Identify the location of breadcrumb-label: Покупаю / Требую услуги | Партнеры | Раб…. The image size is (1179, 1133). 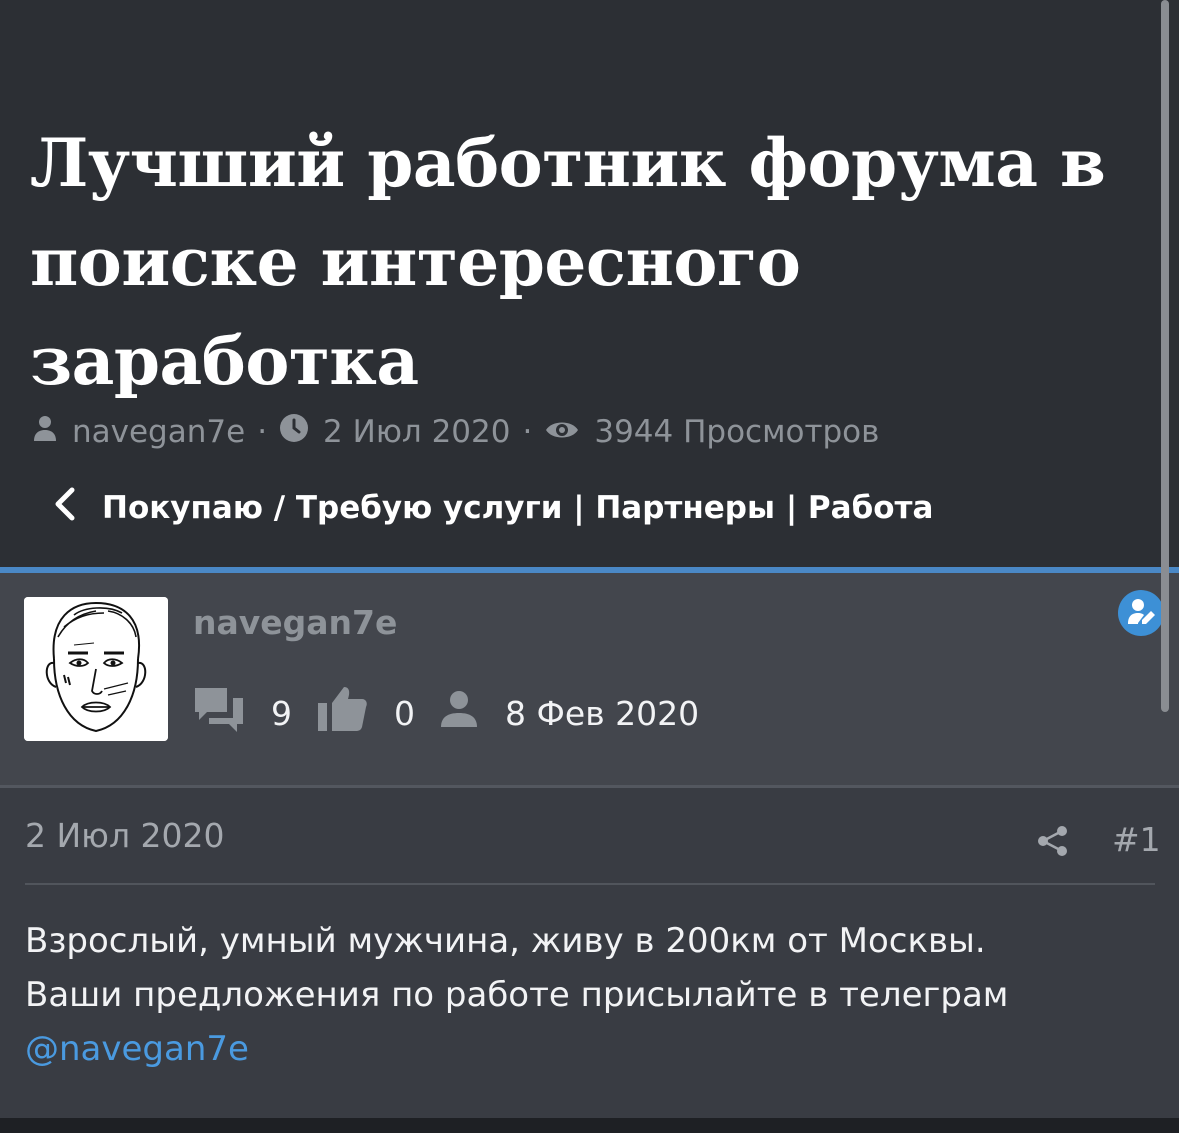
(517, 508).